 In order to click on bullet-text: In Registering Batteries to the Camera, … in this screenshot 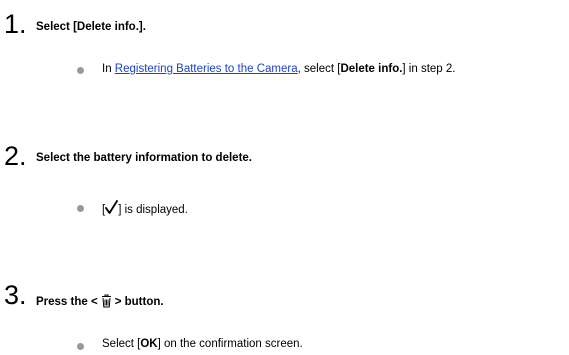, I will do `click(278, 69)`.